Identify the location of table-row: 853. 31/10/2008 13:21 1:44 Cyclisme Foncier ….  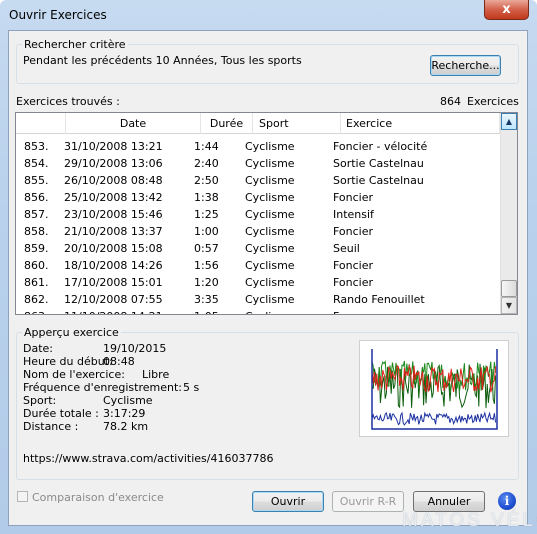
(258, 146).